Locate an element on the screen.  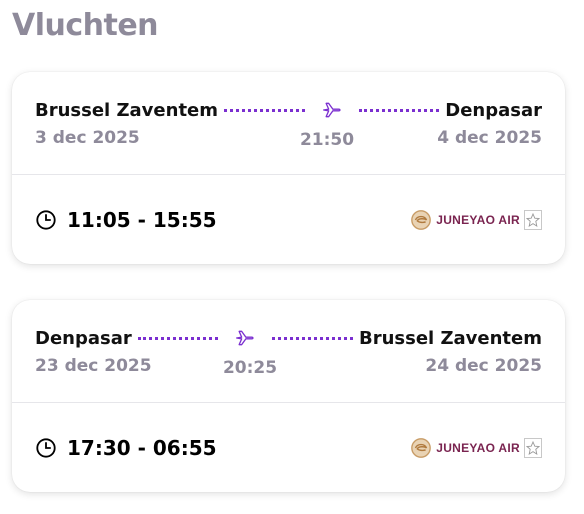
flight-duration: 20:25 is located at coordinates (250, 368).